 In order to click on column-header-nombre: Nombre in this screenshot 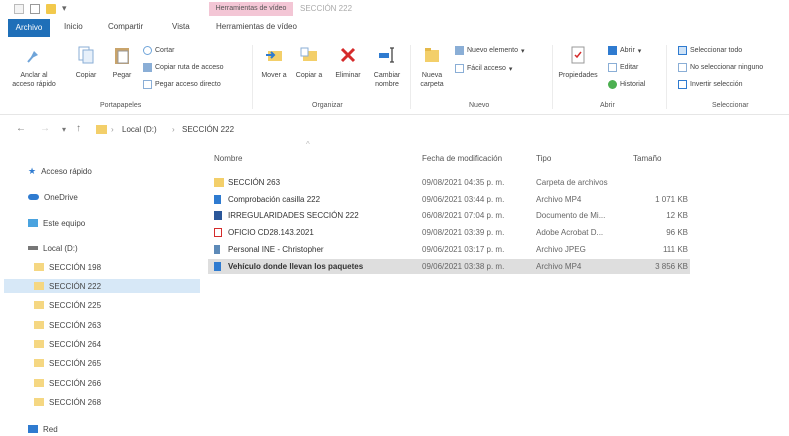, I will do `click(228, 158)`.